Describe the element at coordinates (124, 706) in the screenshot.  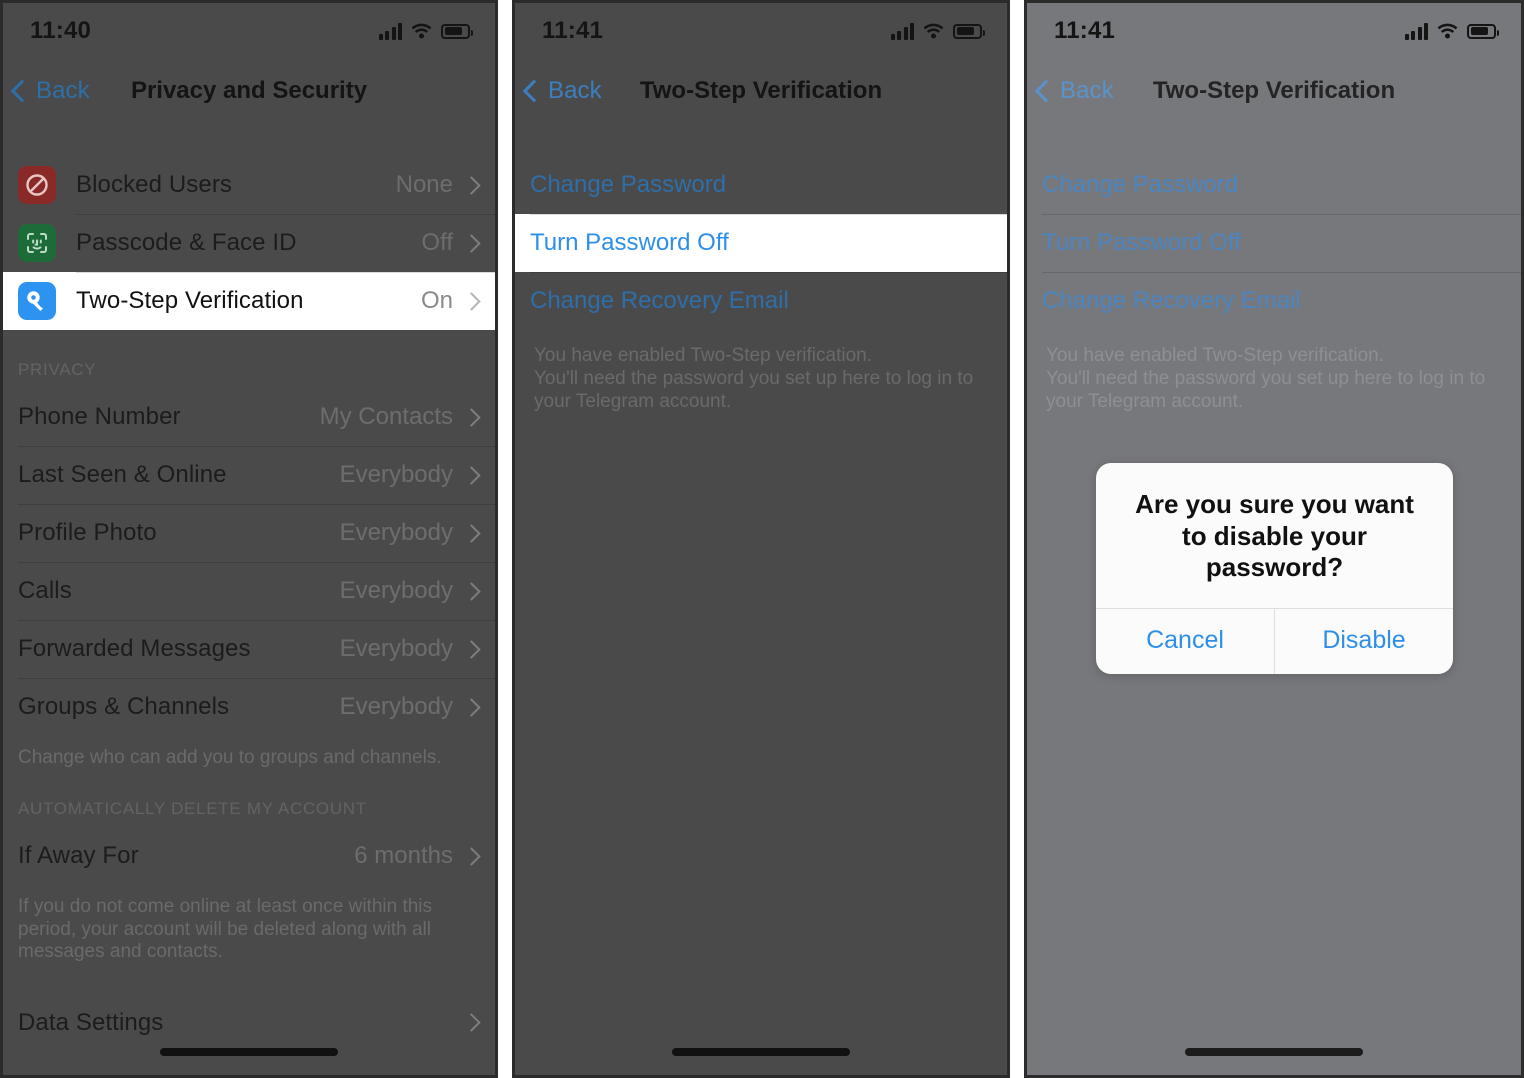
I see `row-label: Groups & Channels` at that location.